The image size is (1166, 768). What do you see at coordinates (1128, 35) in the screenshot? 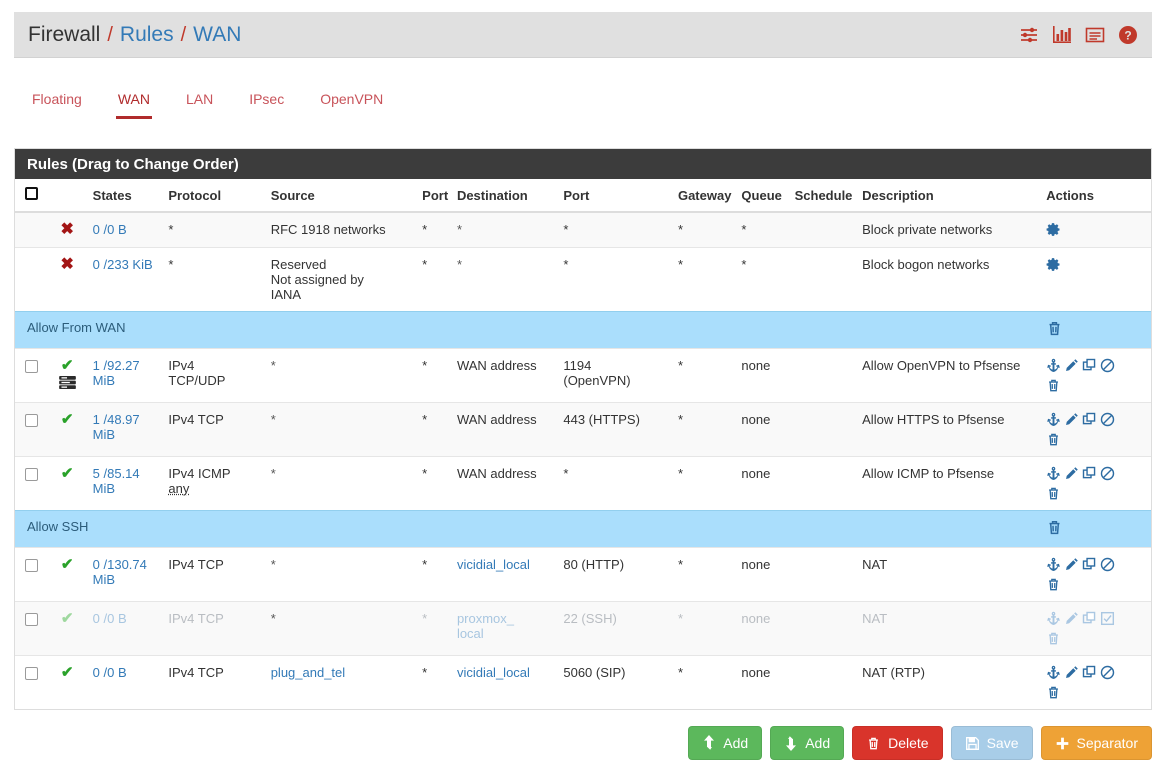
I see `help-icon: ?` at bounding box center [1128, 35].